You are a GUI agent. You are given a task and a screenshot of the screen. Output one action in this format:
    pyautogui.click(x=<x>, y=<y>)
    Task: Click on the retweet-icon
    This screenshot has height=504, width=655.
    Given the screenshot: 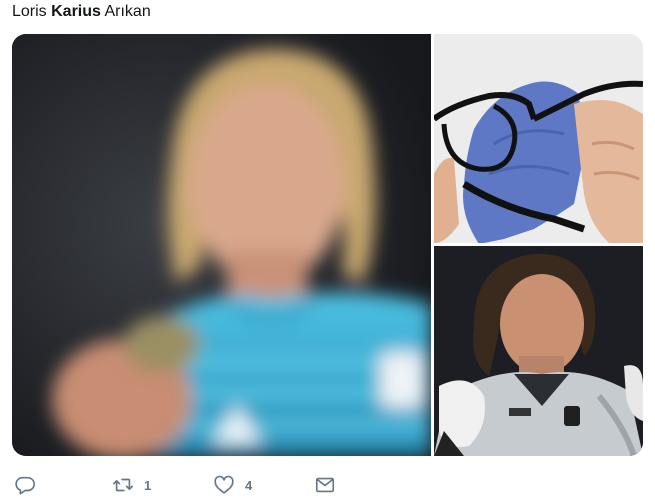 What is the action you would take?
    pyautogui.click(x=123, y=485)
    